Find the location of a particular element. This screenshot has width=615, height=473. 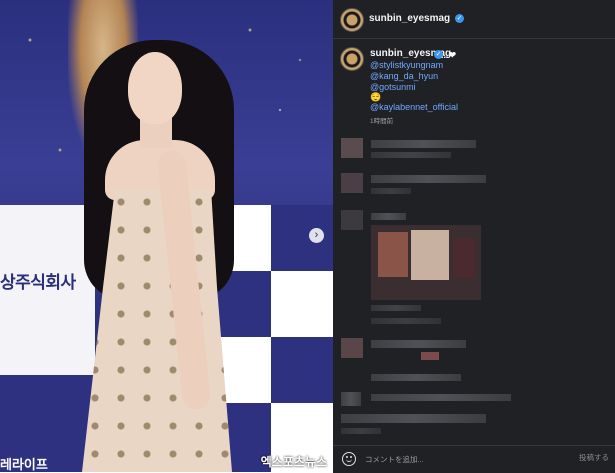

person-face is located at coordinates (155, 88).